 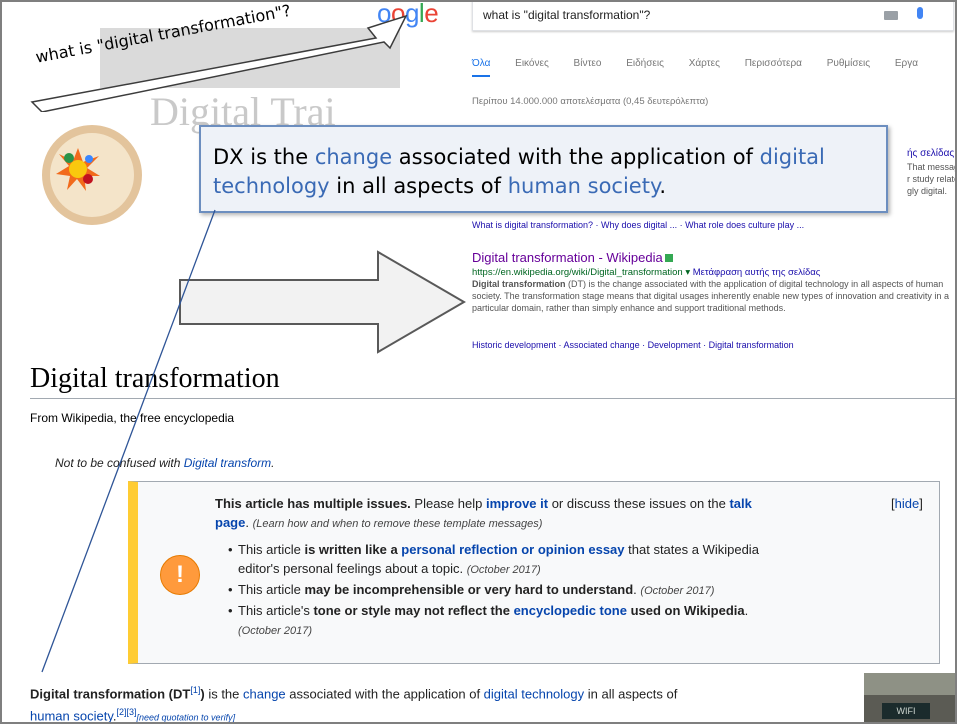 I want to click on dx-text-part: DX is the, so click(x=264, y=157).